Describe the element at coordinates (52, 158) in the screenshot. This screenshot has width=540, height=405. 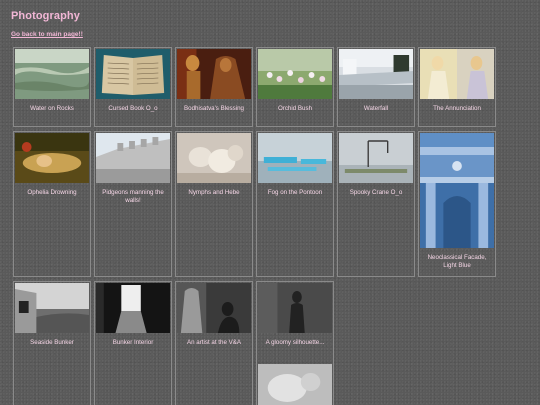
I see `ophelia-photo` at that location.